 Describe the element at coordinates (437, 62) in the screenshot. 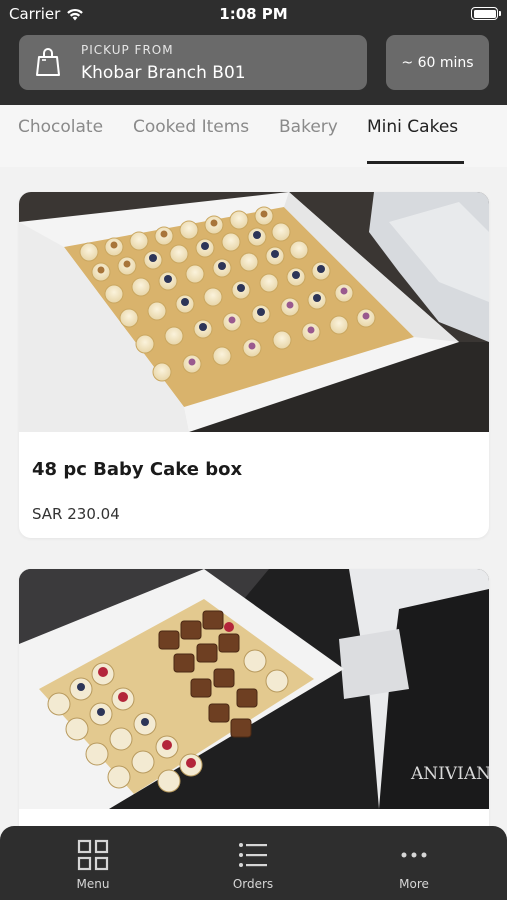

I see `eta-button: ~ 60 mins` at that location.